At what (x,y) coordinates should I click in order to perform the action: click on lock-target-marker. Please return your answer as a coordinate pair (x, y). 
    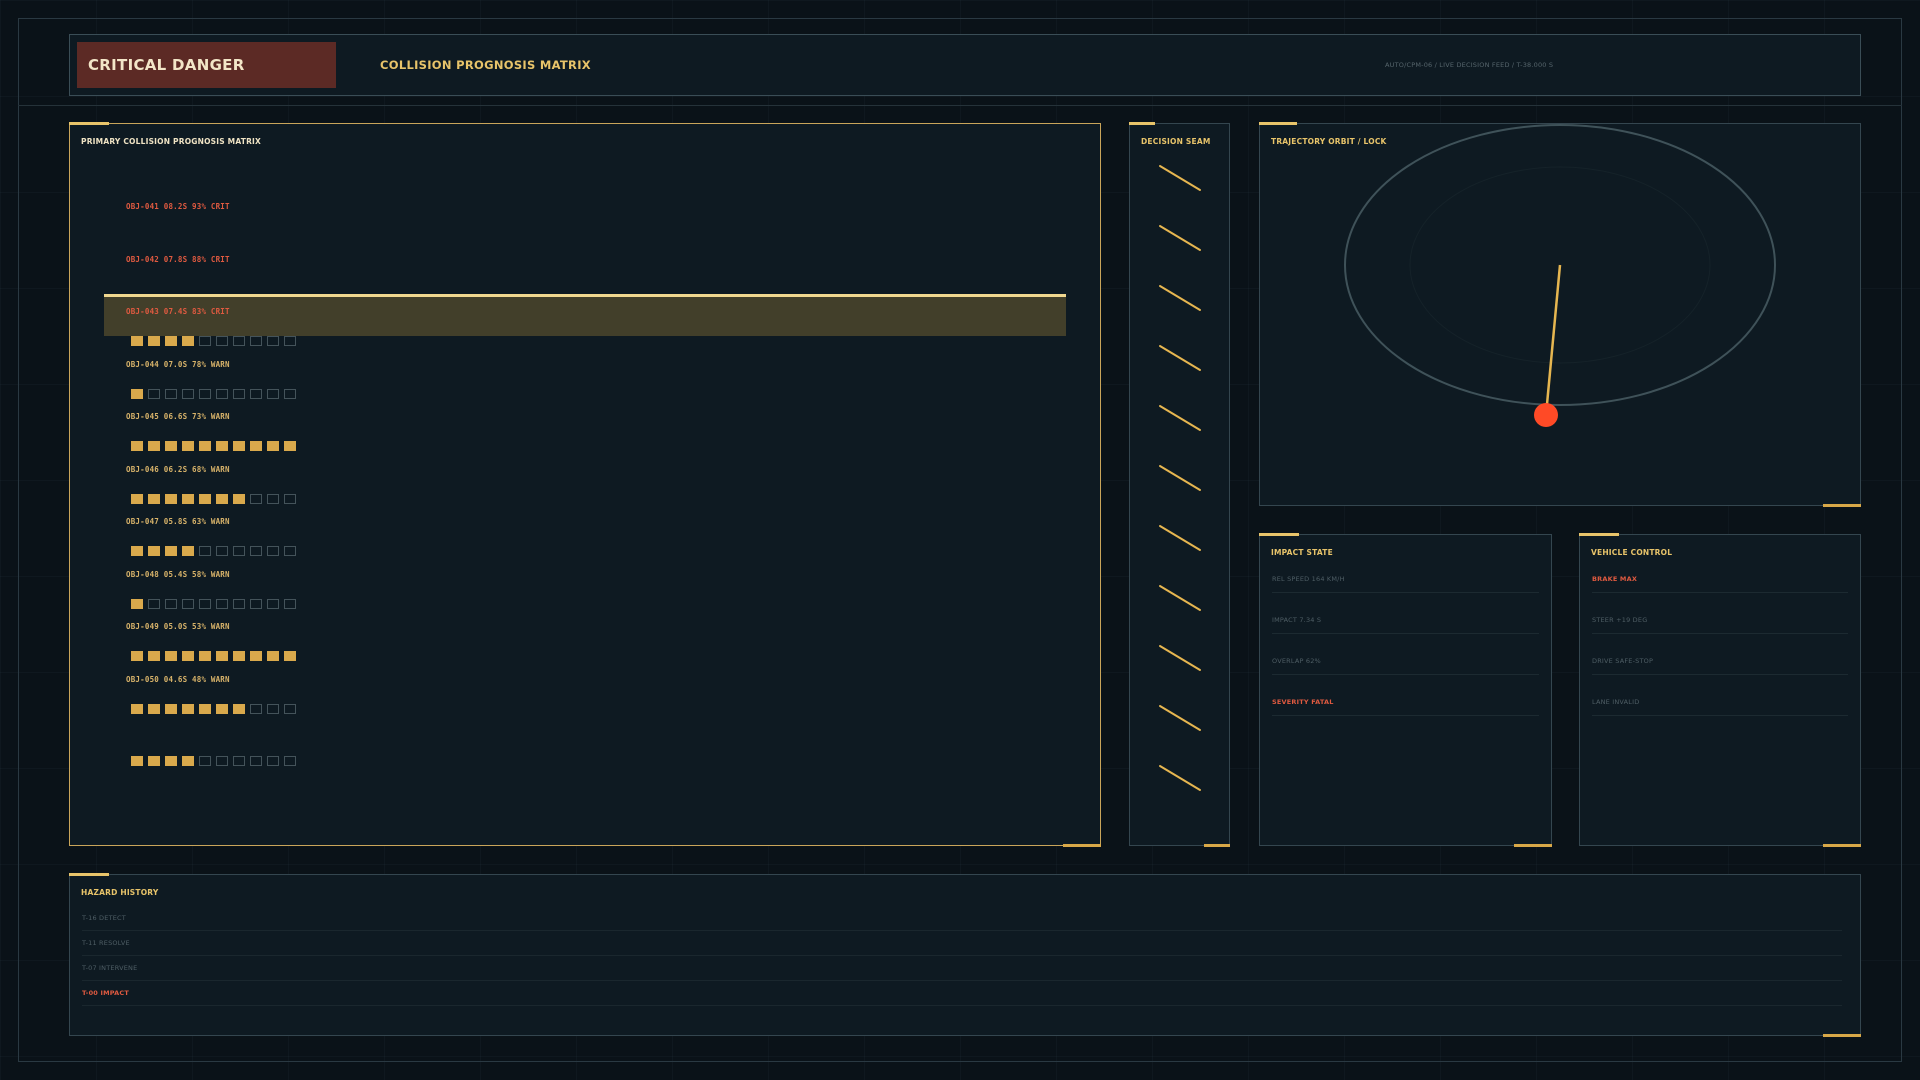
    Looking at the image, I should click on (1546, 415).